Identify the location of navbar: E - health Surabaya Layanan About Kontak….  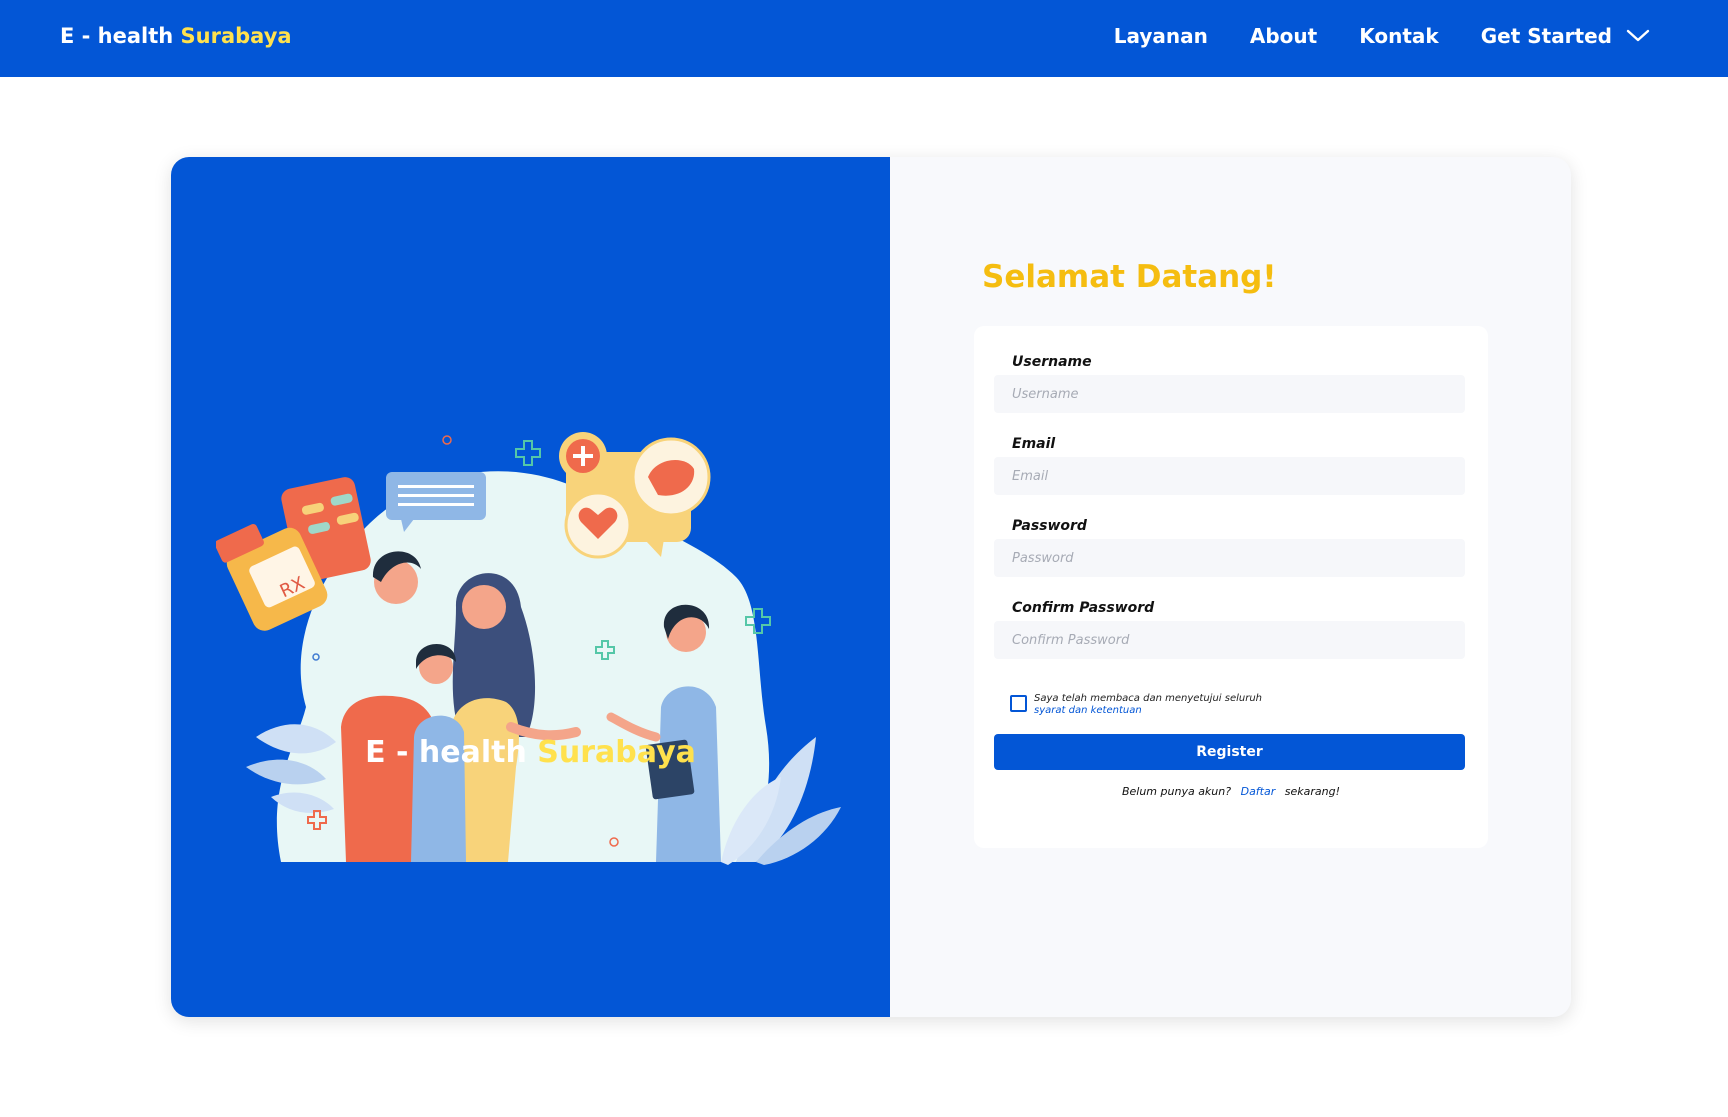
(864, 38).